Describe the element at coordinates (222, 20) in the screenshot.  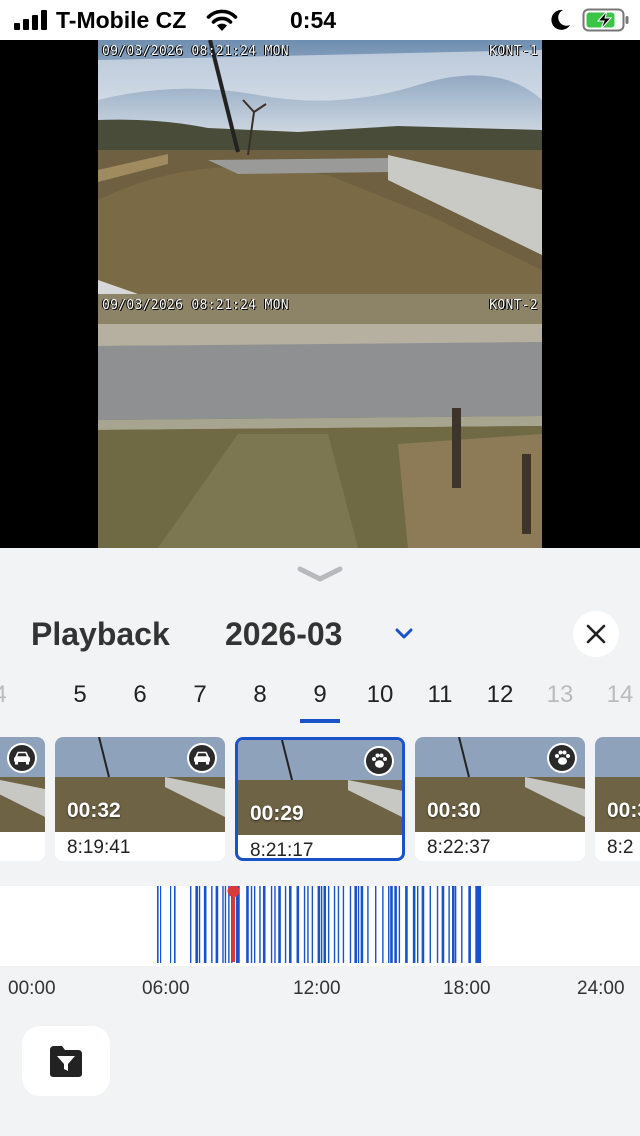
I see `wifi-icon` at that location.